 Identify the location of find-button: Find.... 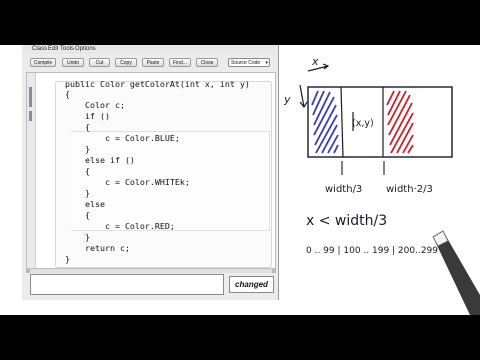
(180, 62).